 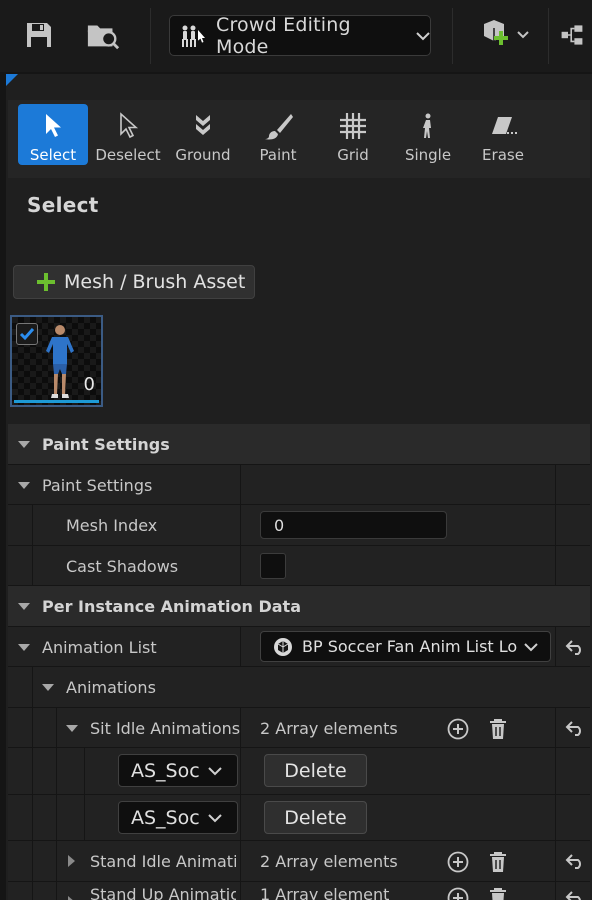 I want to click on eraser-icon, so click(x=503, y=126).